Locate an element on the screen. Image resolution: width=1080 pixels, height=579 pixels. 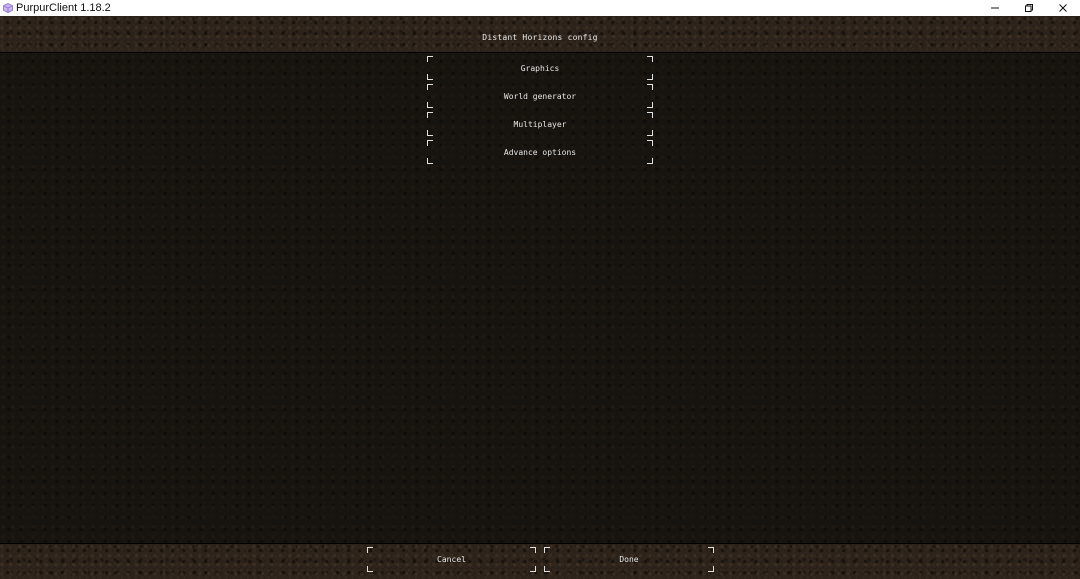
cancel-button-label: Cancel is located at coordinates (451, 559).